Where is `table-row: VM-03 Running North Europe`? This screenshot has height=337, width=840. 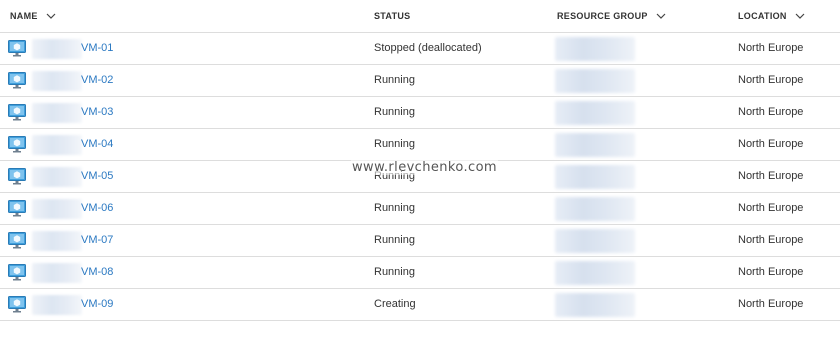
table-row: VM-03 Running North Europe is located at coordinates (420, 113).